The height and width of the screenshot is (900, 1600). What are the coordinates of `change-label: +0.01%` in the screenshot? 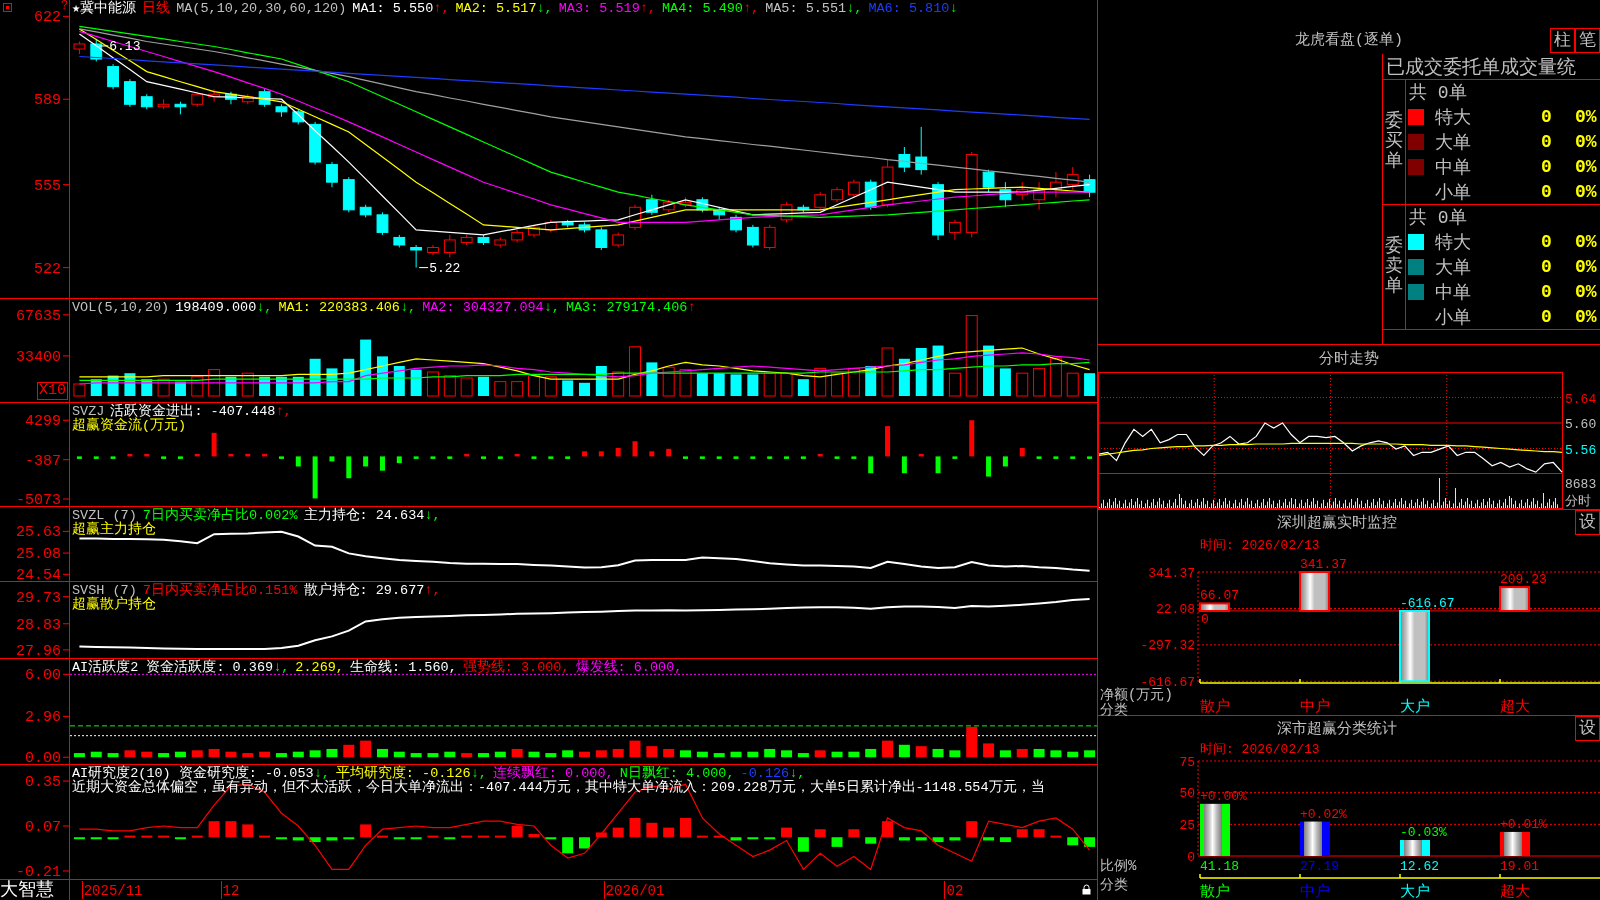 It's located at (1523, 824).